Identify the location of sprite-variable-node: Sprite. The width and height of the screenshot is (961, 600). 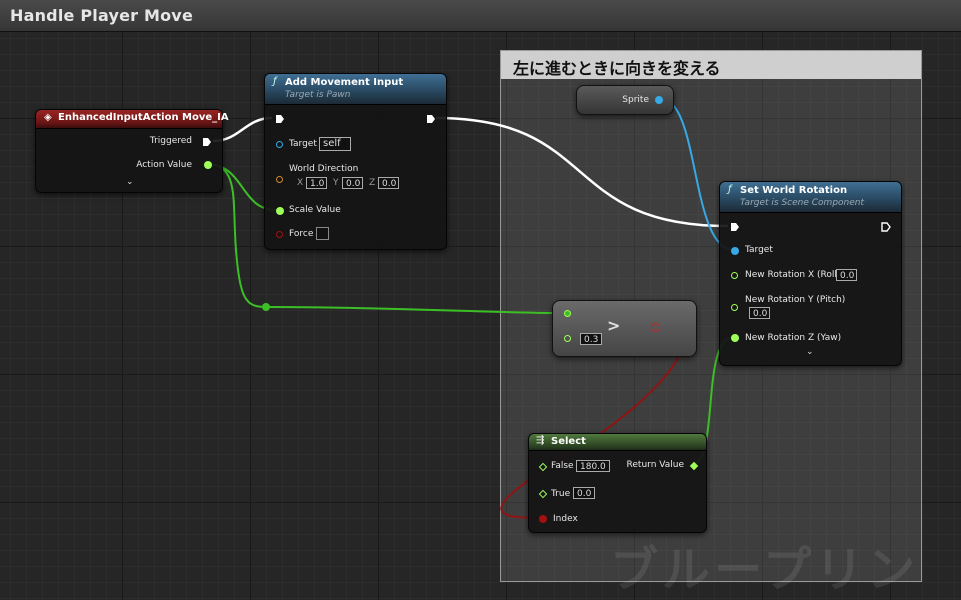
(625, 100).